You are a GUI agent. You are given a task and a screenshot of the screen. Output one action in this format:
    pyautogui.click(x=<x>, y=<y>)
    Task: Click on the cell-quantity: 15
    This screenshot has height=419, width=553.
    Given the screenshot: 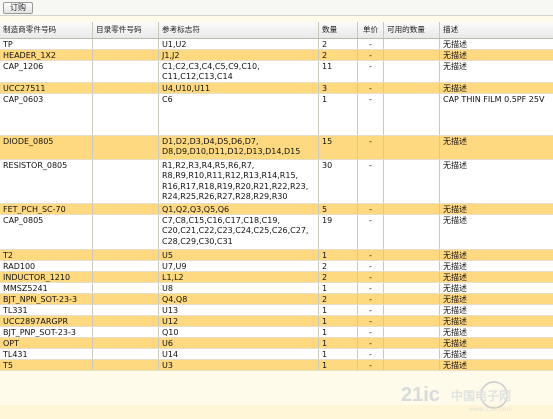 What is the action you would take?
    pyautogui.click(x=338, y=147)
    